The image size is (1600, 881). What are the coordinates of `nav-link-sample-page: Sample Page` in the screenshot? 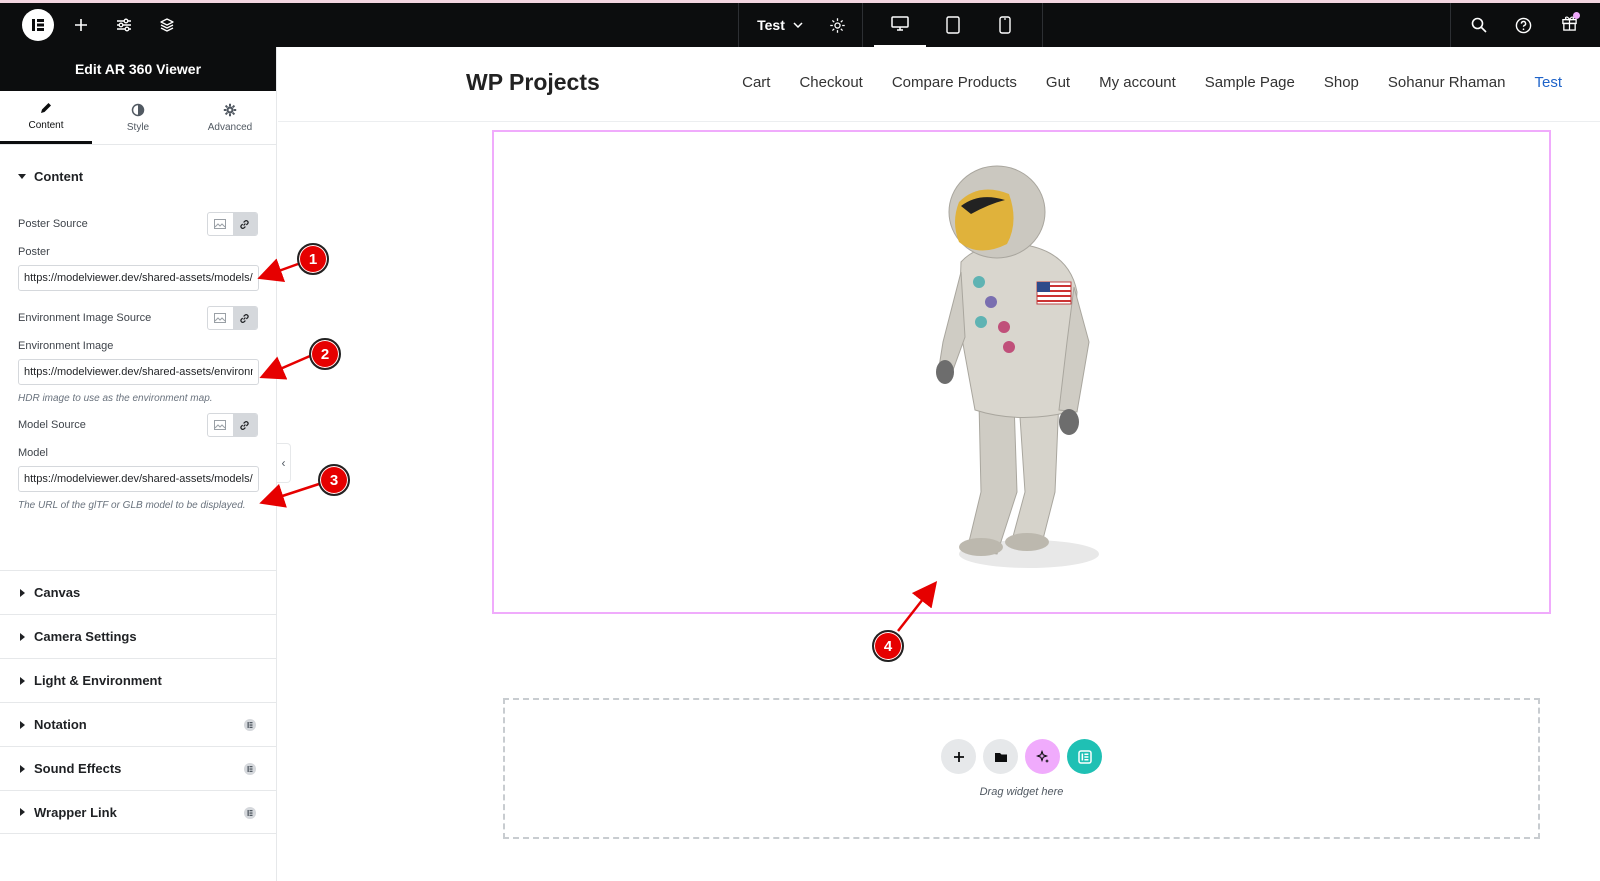 It's located at (1250, 82).